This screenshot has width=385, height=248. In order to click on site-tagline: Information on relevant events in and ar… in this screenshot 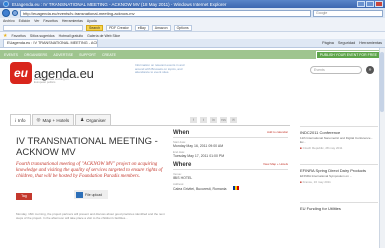, I will do `click(160, 68)`.